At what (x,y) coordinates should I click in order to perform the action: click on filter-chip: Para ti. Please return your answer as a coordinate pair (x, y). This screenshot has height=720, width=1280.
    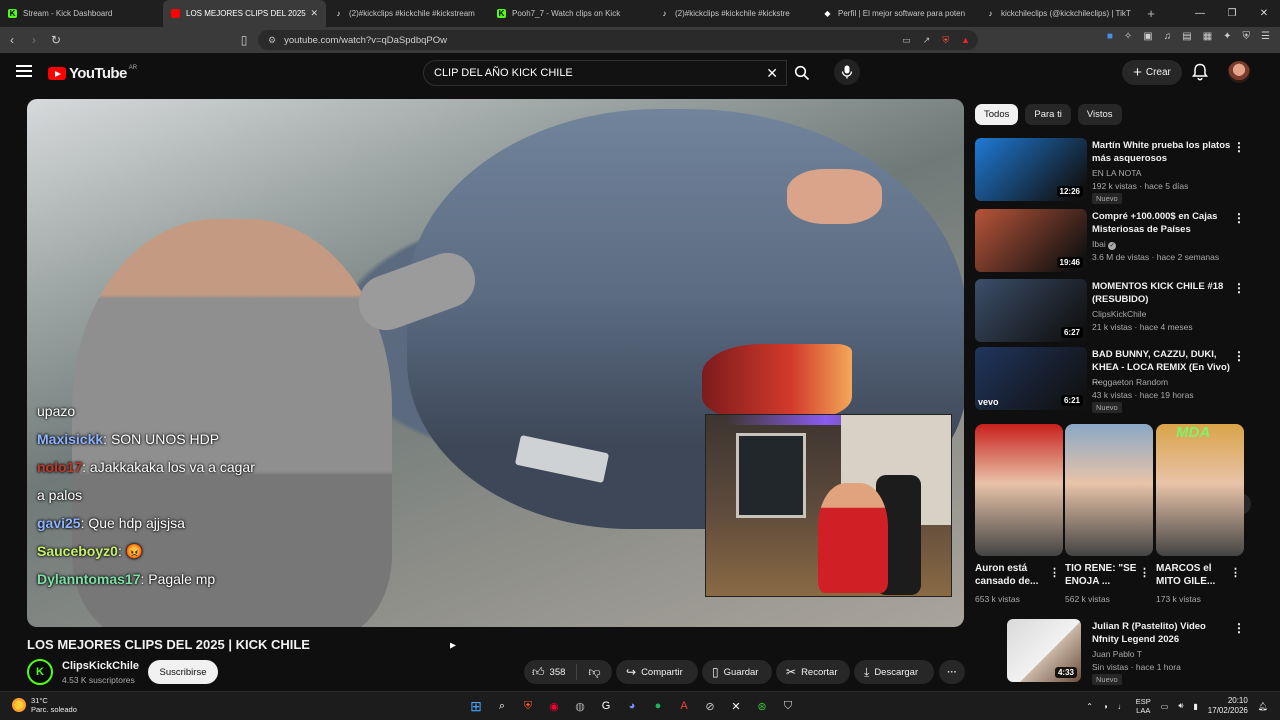
    Looking at the image, I should click on (1048, 114).